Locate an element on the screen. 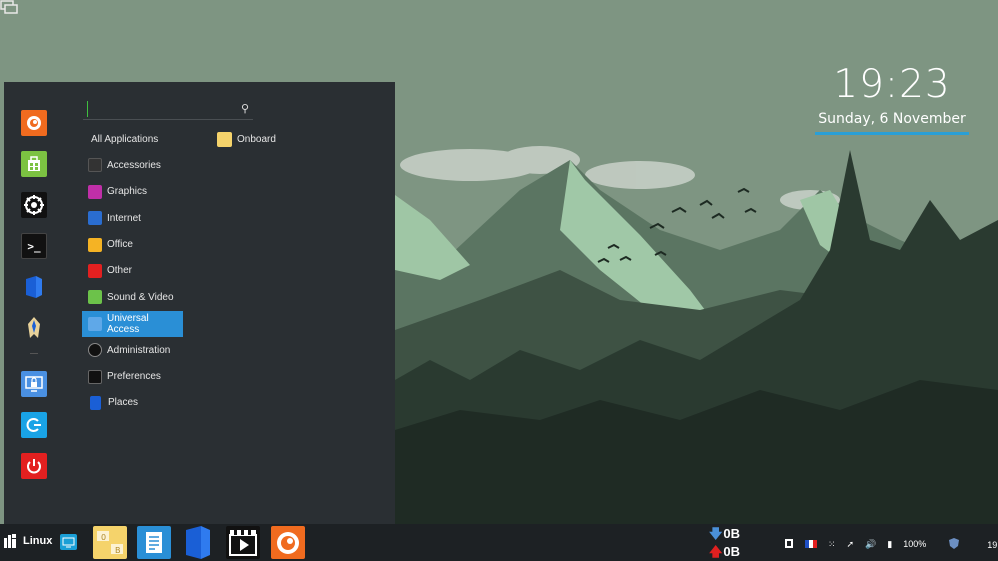  settings-icon is located at coordinates (34, 205).